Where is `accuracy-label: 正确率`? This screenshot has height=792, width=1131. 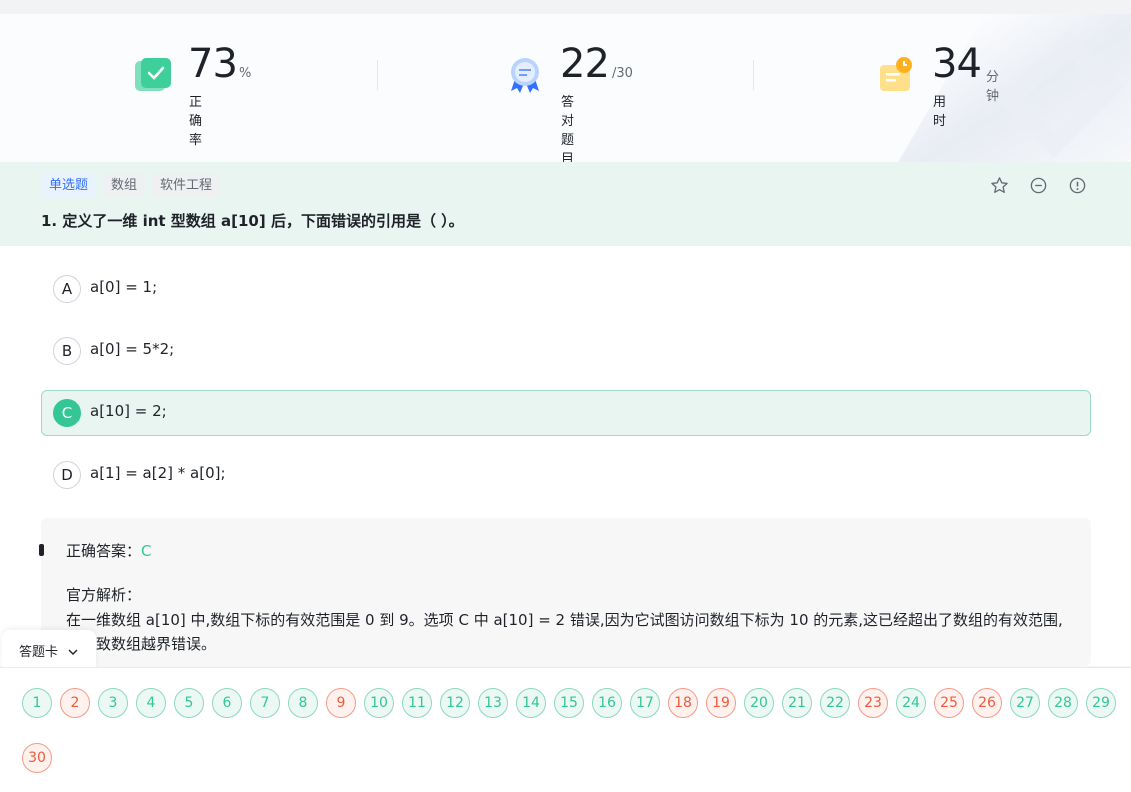
accuracy-label: 正确率 is located at coordinates (196, 121).